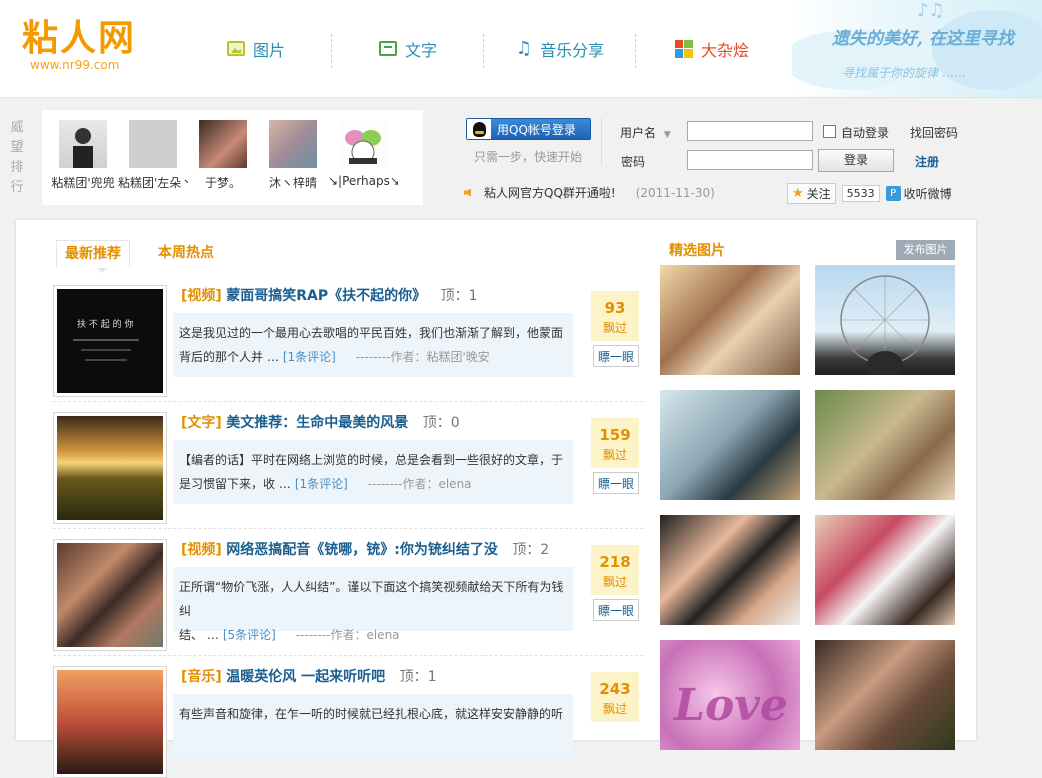  I want to click on notice: 粘人网官方QQ群开通啦! (2011-11-30), so click(589, 192).